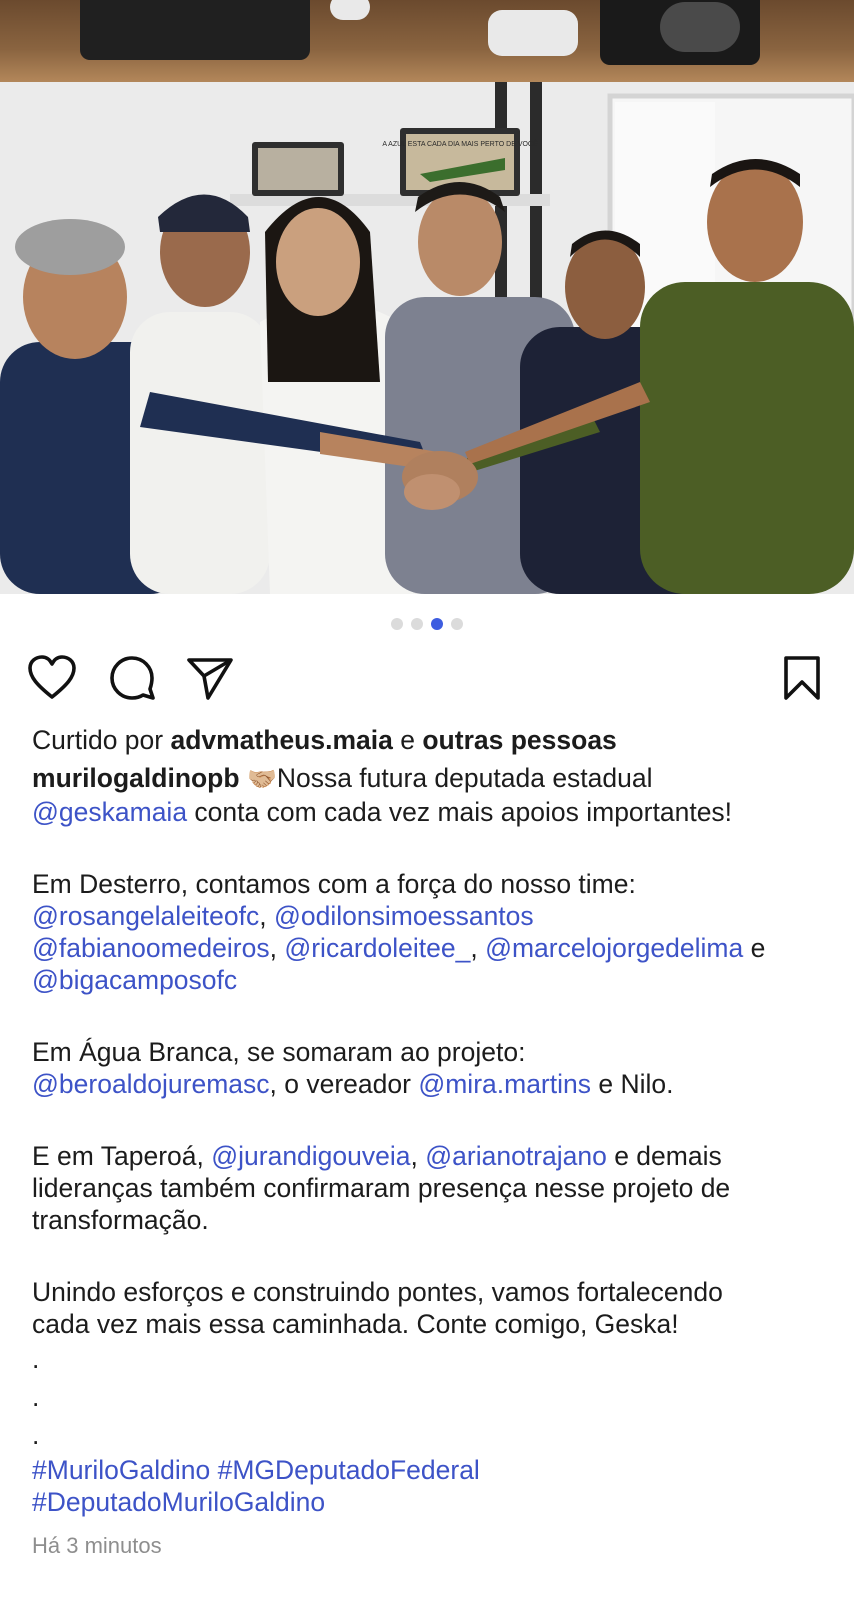 The image size is (854, 1600). I want to click on caption-line: @bigacamposofc, so click(432, 980).